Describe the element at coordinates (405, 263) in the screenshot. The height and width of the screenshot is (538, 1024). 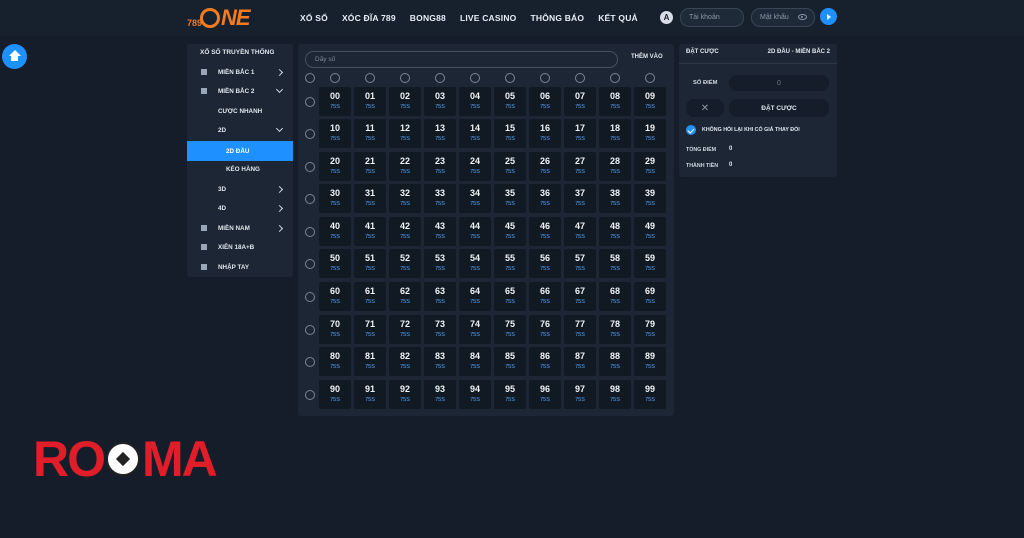
I see `number-cell: 52 75S` at that location.